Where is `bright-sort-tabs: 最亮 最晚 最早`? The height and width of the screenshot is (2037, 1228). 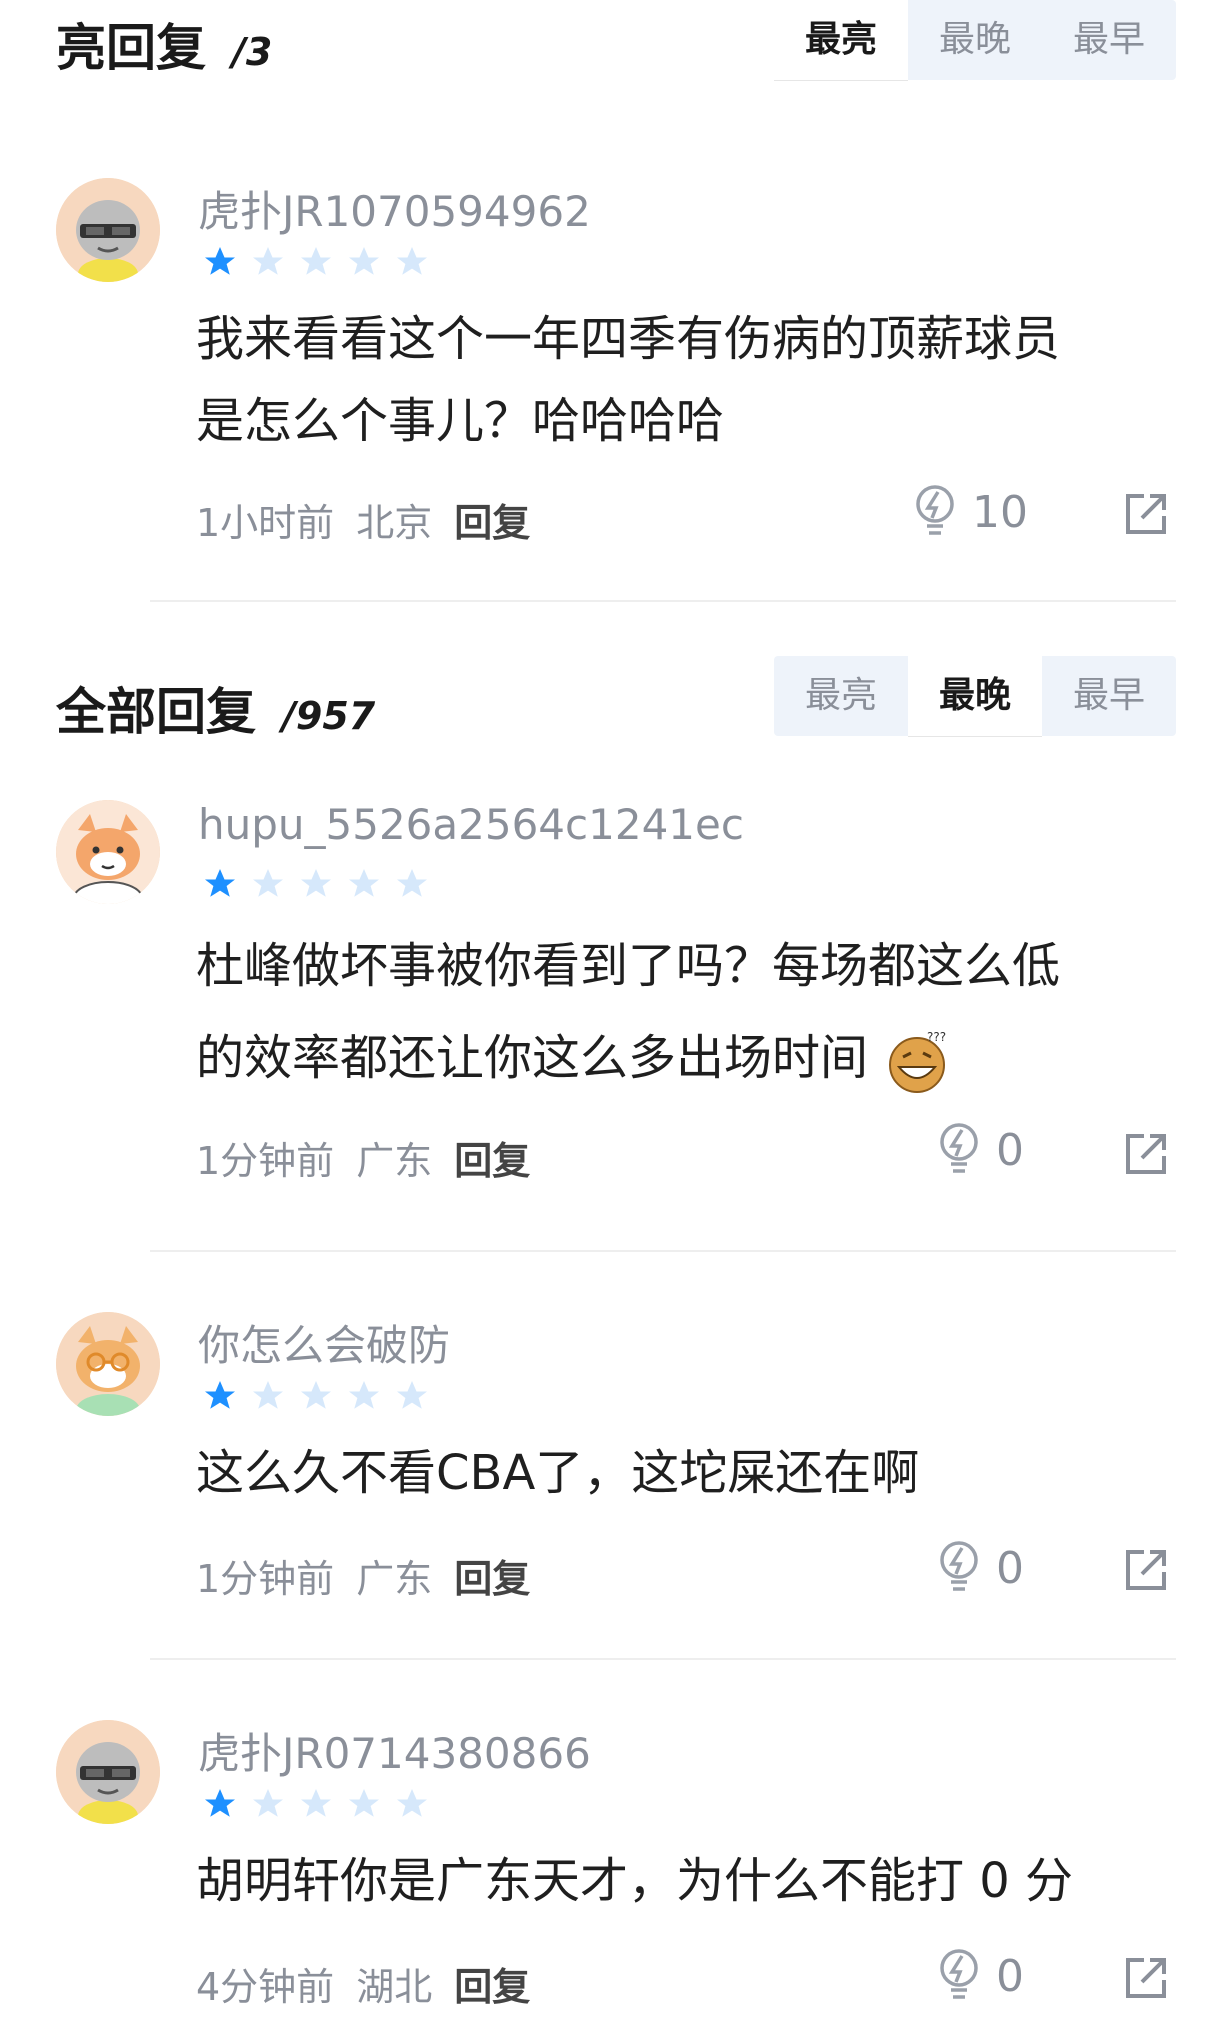 bright-sort-tabs: 最亮 最晚 最早 is located at coordinates (975, 40).